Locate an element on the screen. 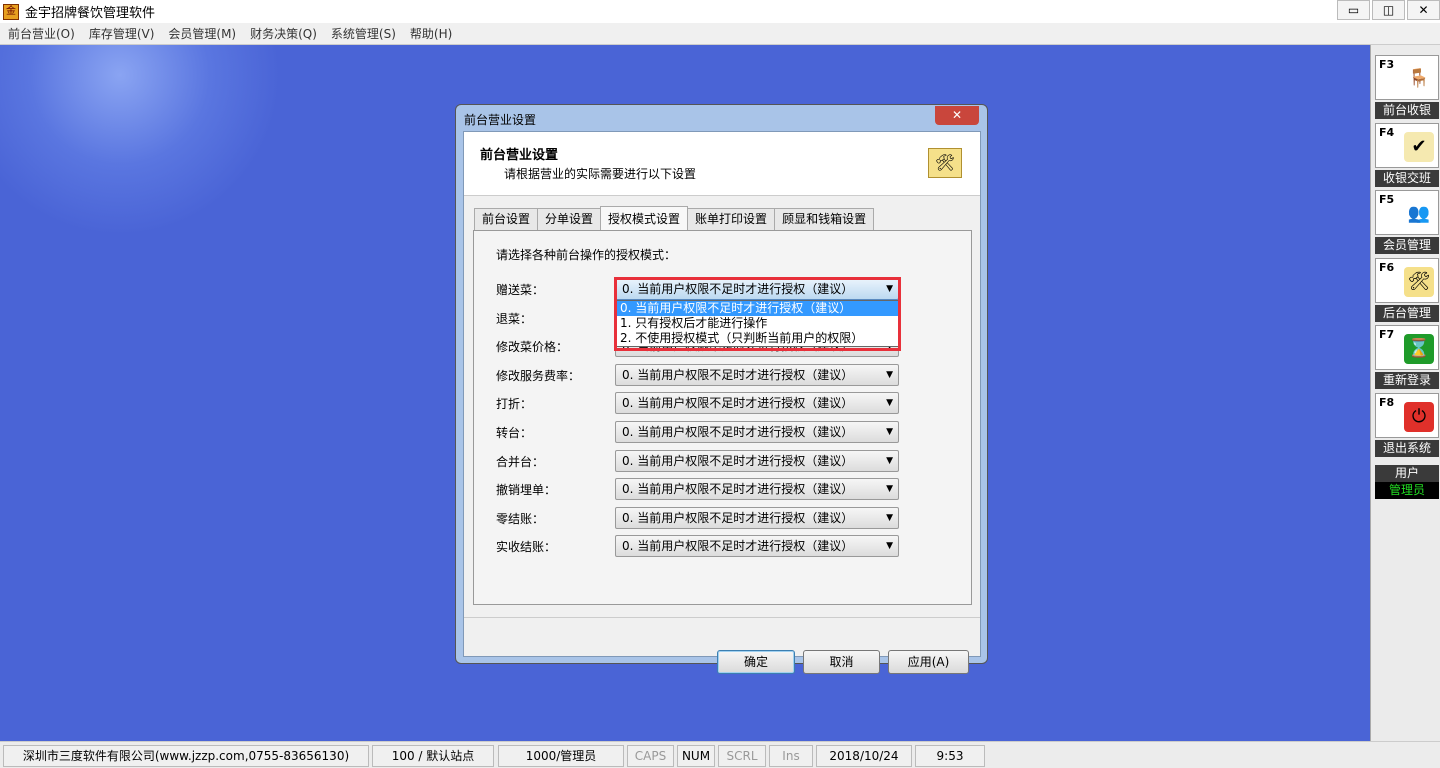 This screenshot has height=768, width=1440. status-user: 1000/管理员 is located at coordinates (561, 756).